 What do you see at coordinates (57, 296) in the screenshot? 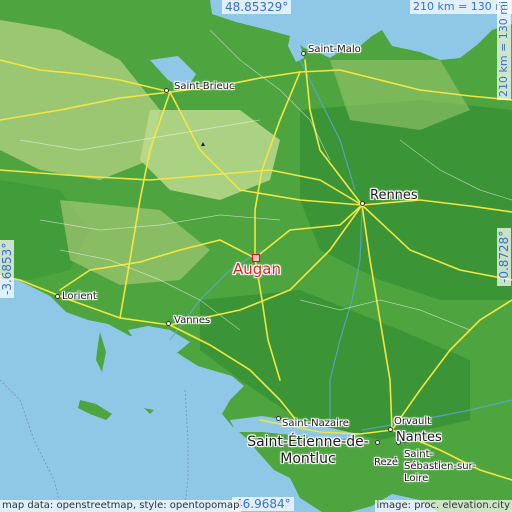
I see `city-dot-lorient` at bounding box center [57, 296].